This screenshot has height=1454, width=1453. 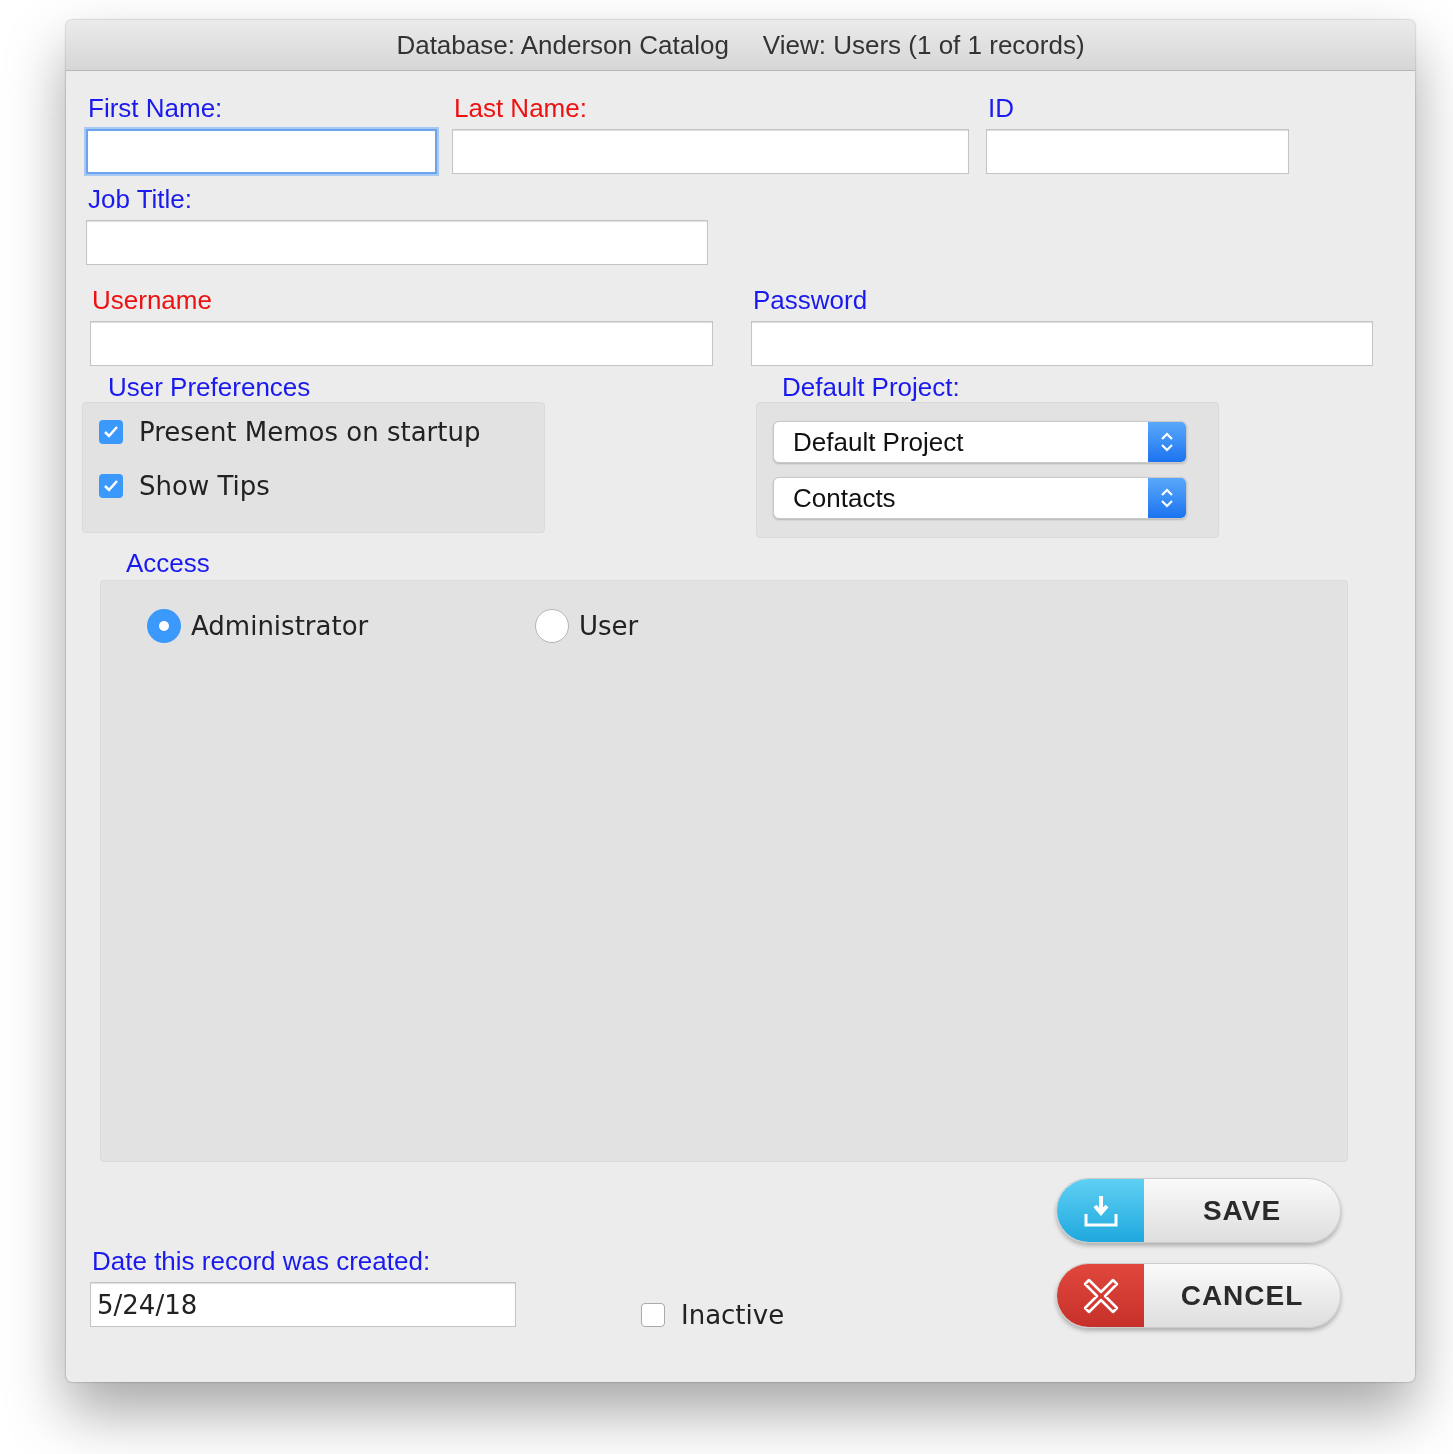 I want to click on dropdown: Contacts, so click(x=980, y=498).